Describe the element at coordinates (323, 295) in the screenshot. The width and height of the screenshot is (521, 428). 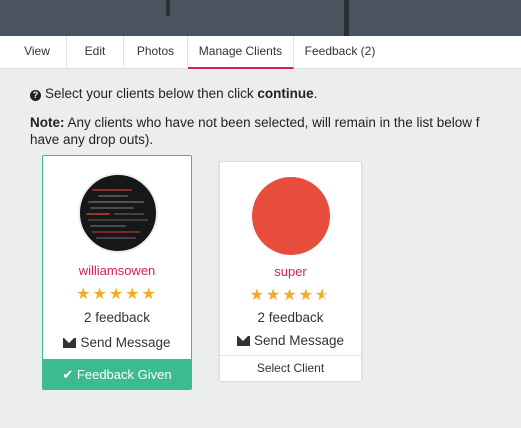
I see `star-half-icon: ★` at that location.